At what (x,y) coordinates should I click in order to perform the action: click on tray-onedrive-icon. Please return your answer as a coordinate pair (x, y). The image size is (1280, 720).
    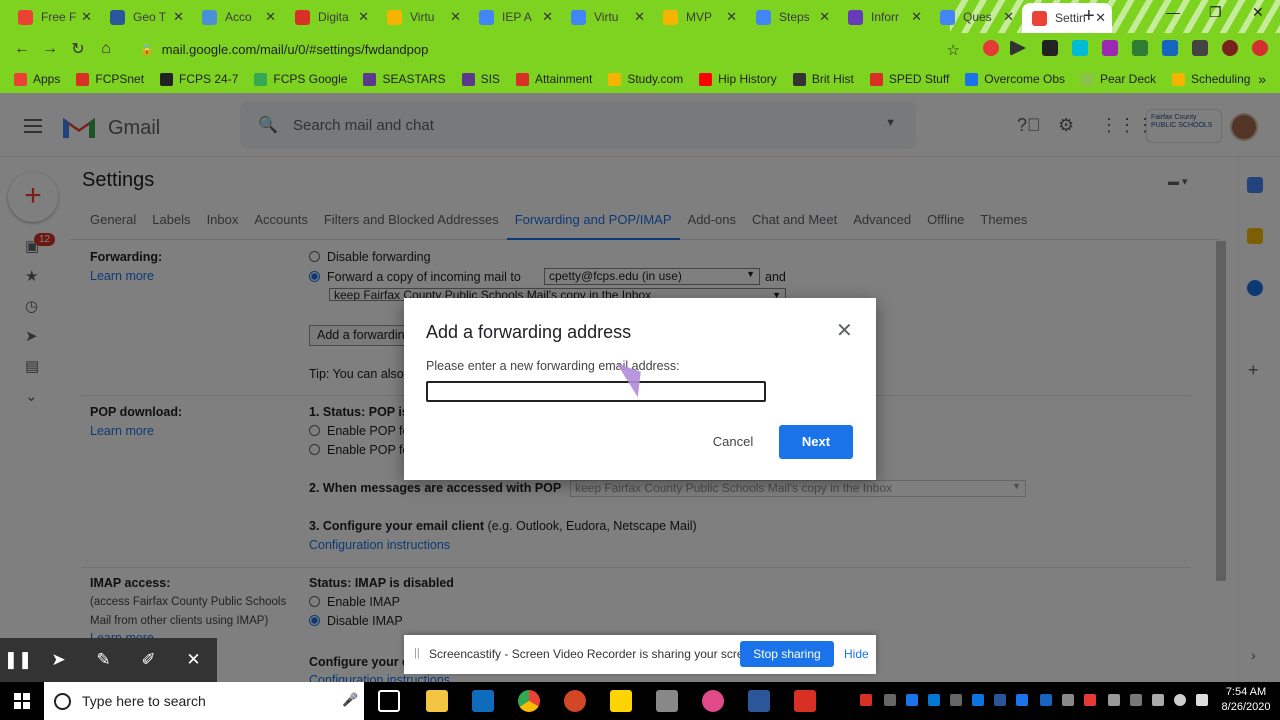
    Looking at the image, I should click on (1022, 700).